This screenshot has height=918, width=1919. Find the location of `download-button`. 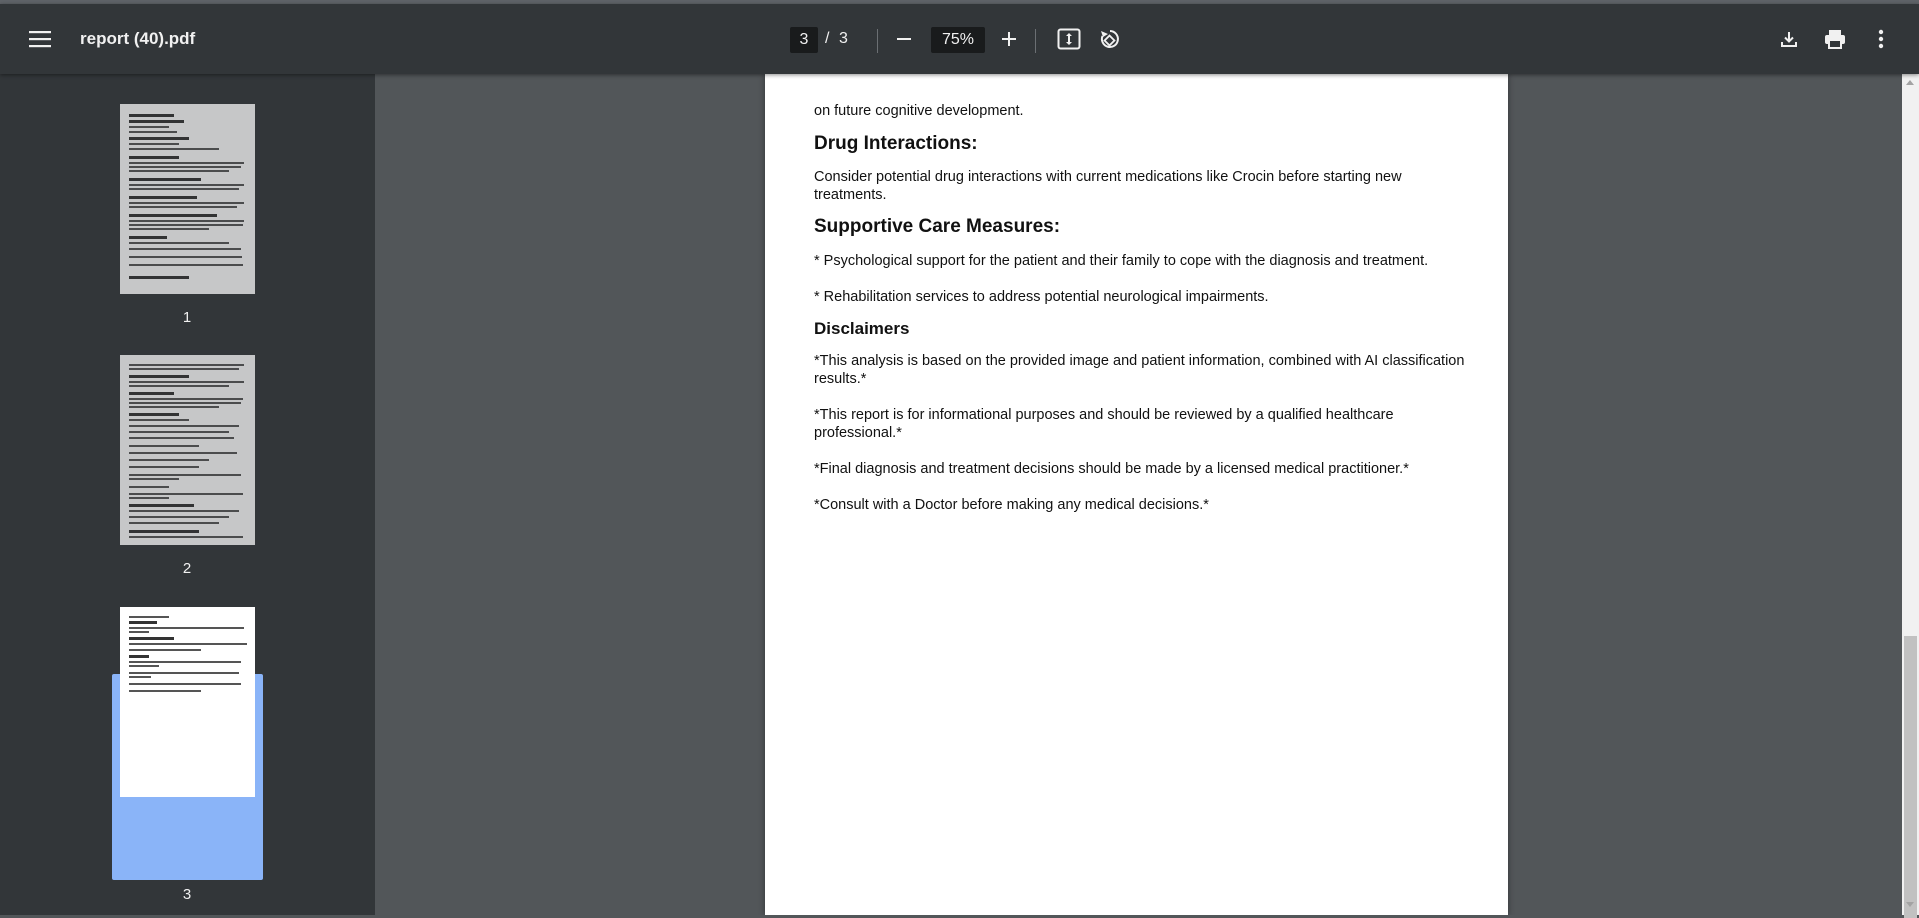

download-button is located at coordinates (1789, 39).